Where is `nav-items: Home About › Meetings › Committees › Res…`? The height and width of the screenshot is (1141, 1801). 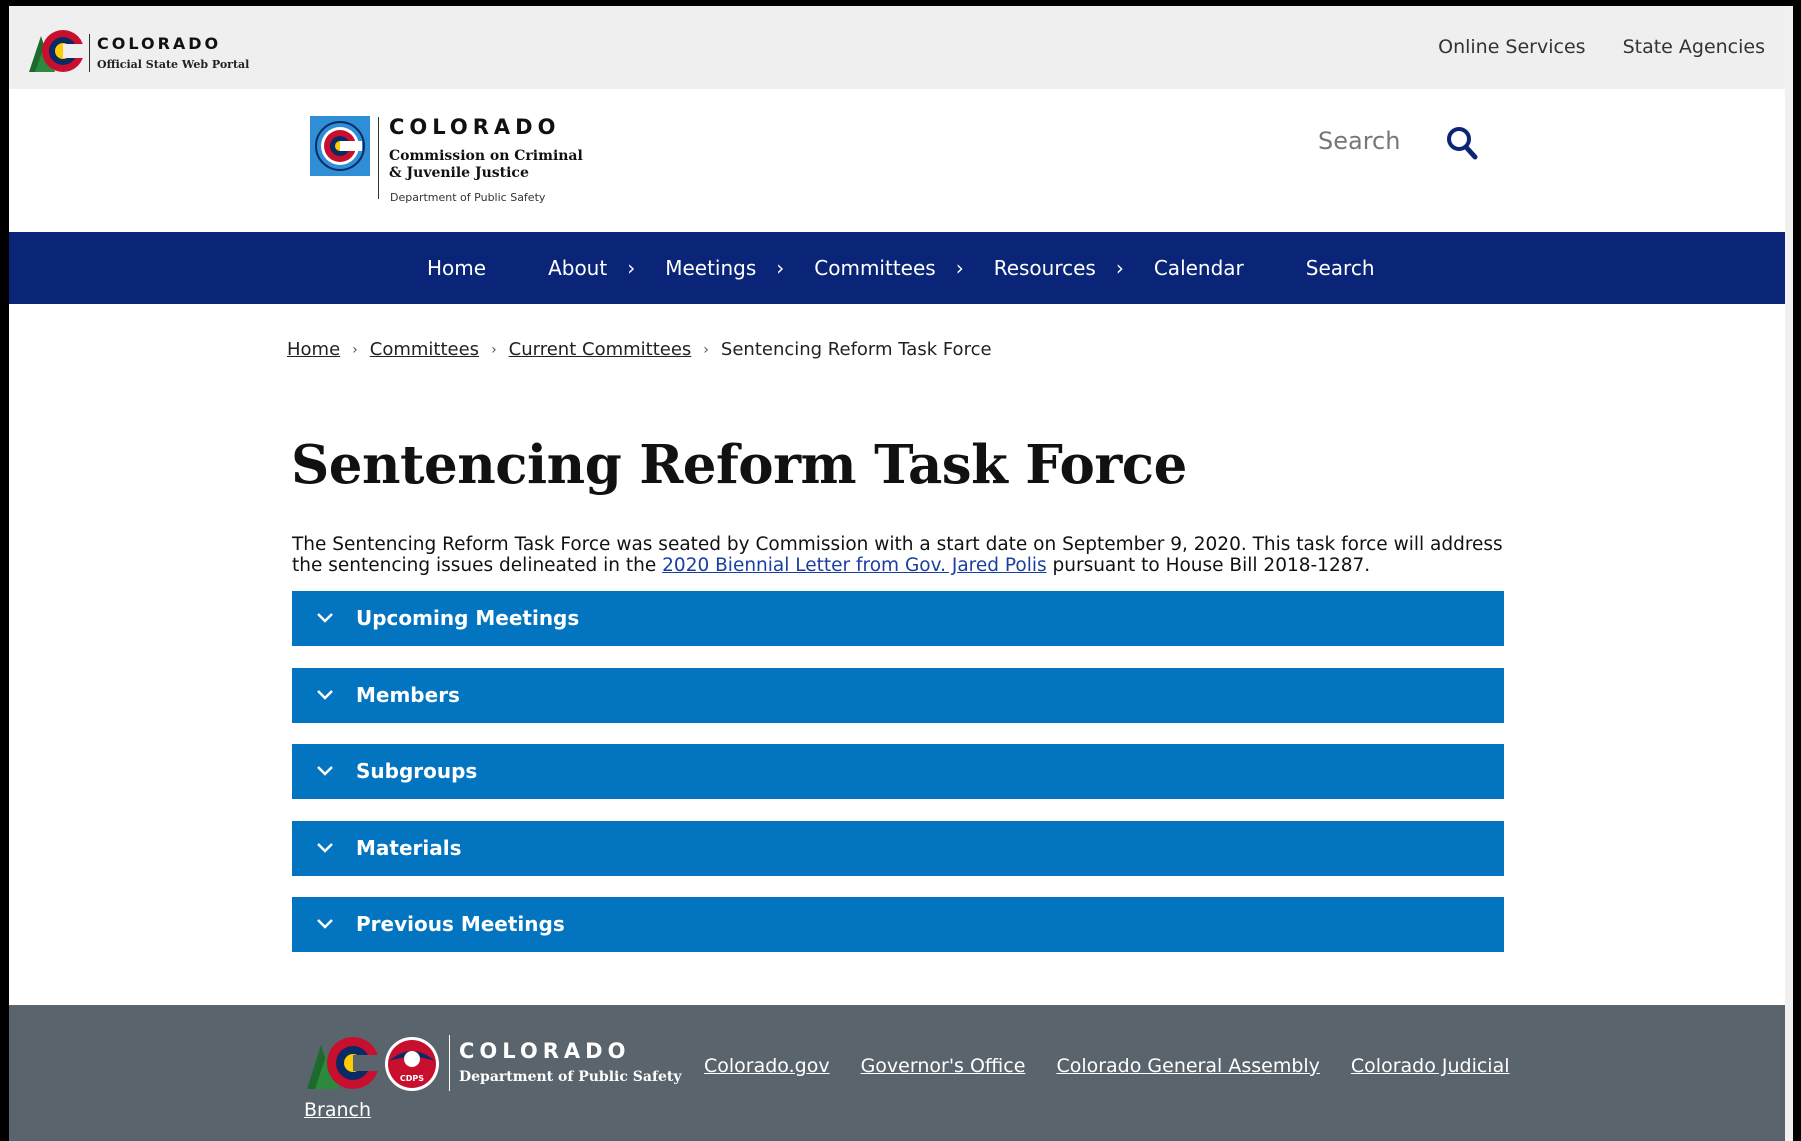
nav-items: Home About › Meetings › Committees › Res… is located at coordinates (901, 268).